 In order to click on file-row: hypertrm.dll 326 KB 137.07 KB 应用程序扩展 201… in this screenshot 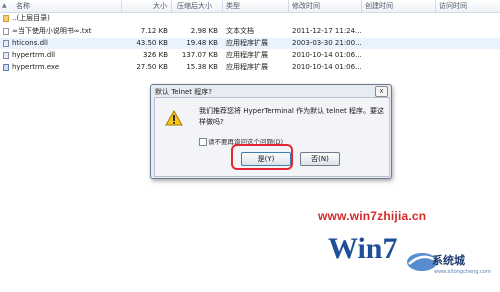, I will do `click(250, 55)`.